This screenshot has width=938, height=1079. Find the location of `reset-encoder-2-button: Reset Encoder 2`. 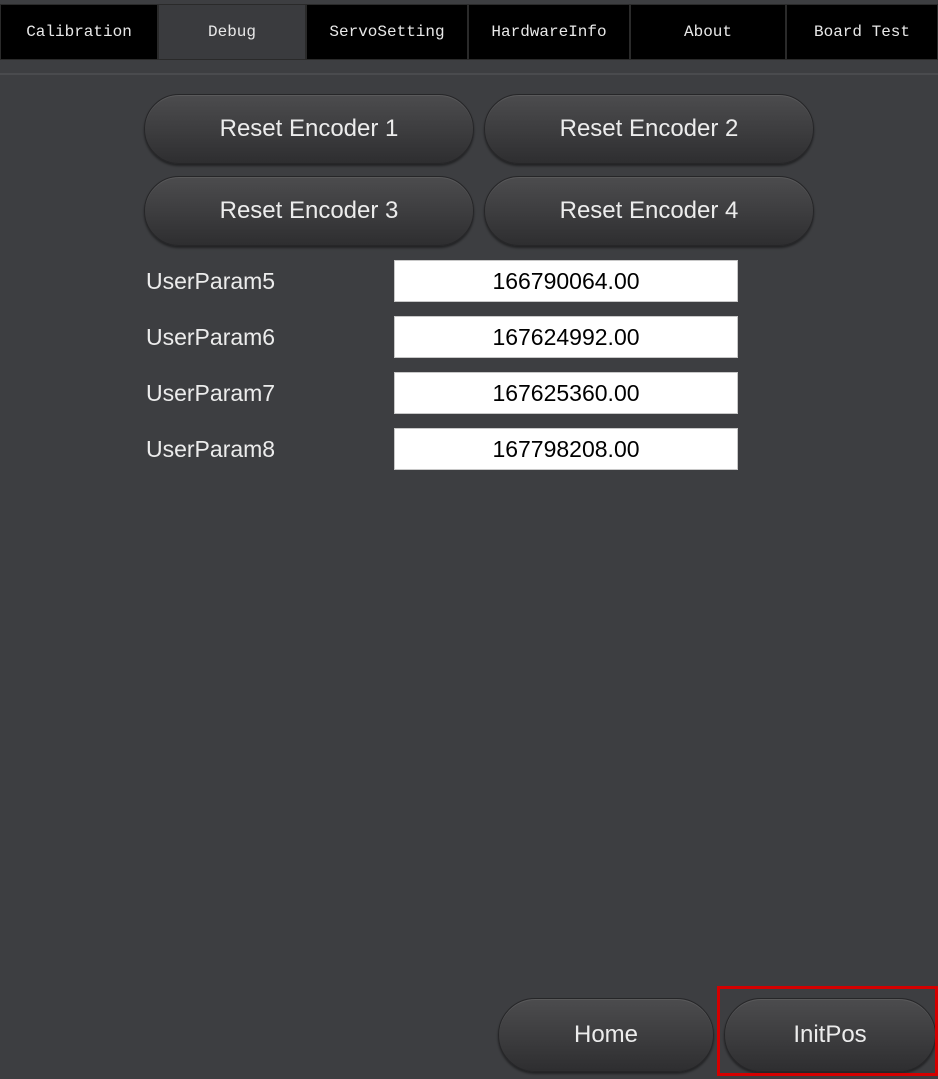

reset-encoder-2-button: Reset Encoder 2 is located at coordinates (649, 129).